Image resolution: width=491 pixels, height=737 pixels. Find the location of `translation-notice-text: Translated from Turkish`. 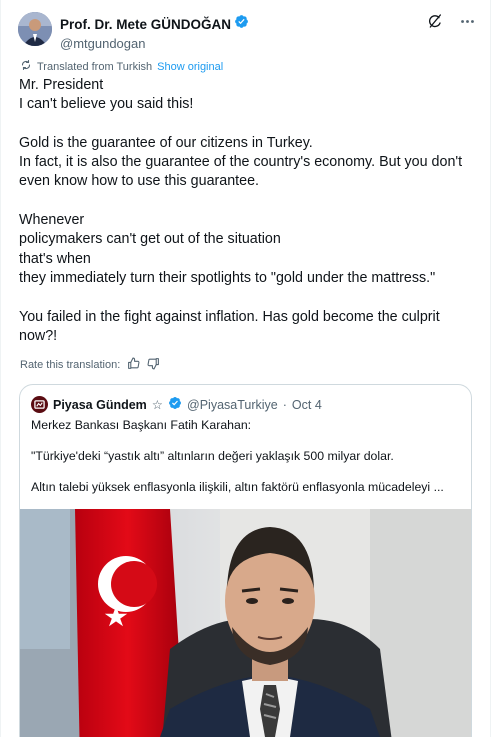

translation-notice-text: Translated from Turkish is located at coordinates (95, 66).